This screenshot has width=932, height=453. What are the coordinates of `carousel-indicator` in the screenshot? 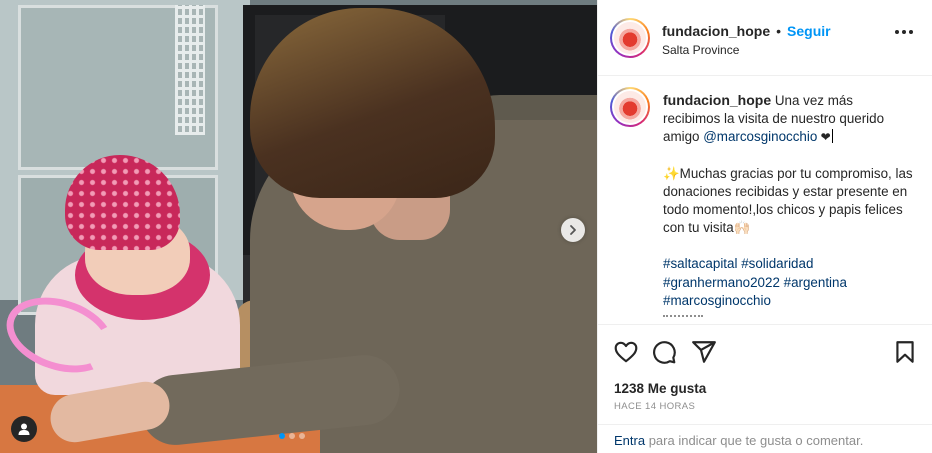 It's located at (292, 436).